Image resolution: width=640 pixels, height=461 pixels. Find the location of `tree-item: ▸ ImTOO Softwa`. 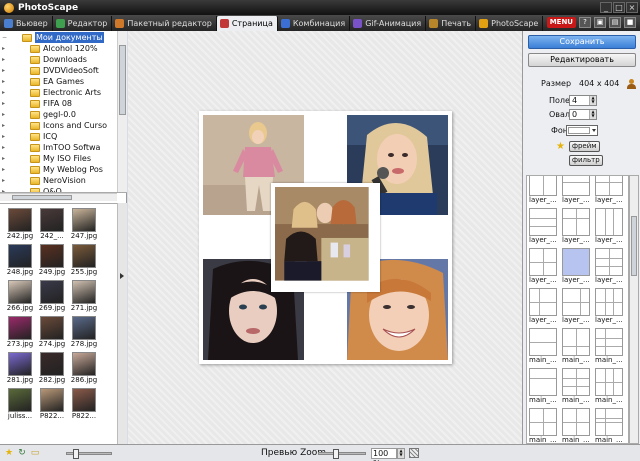

tree-item: ▸ ImTOO Softwa is located at coordinates (51, 147).